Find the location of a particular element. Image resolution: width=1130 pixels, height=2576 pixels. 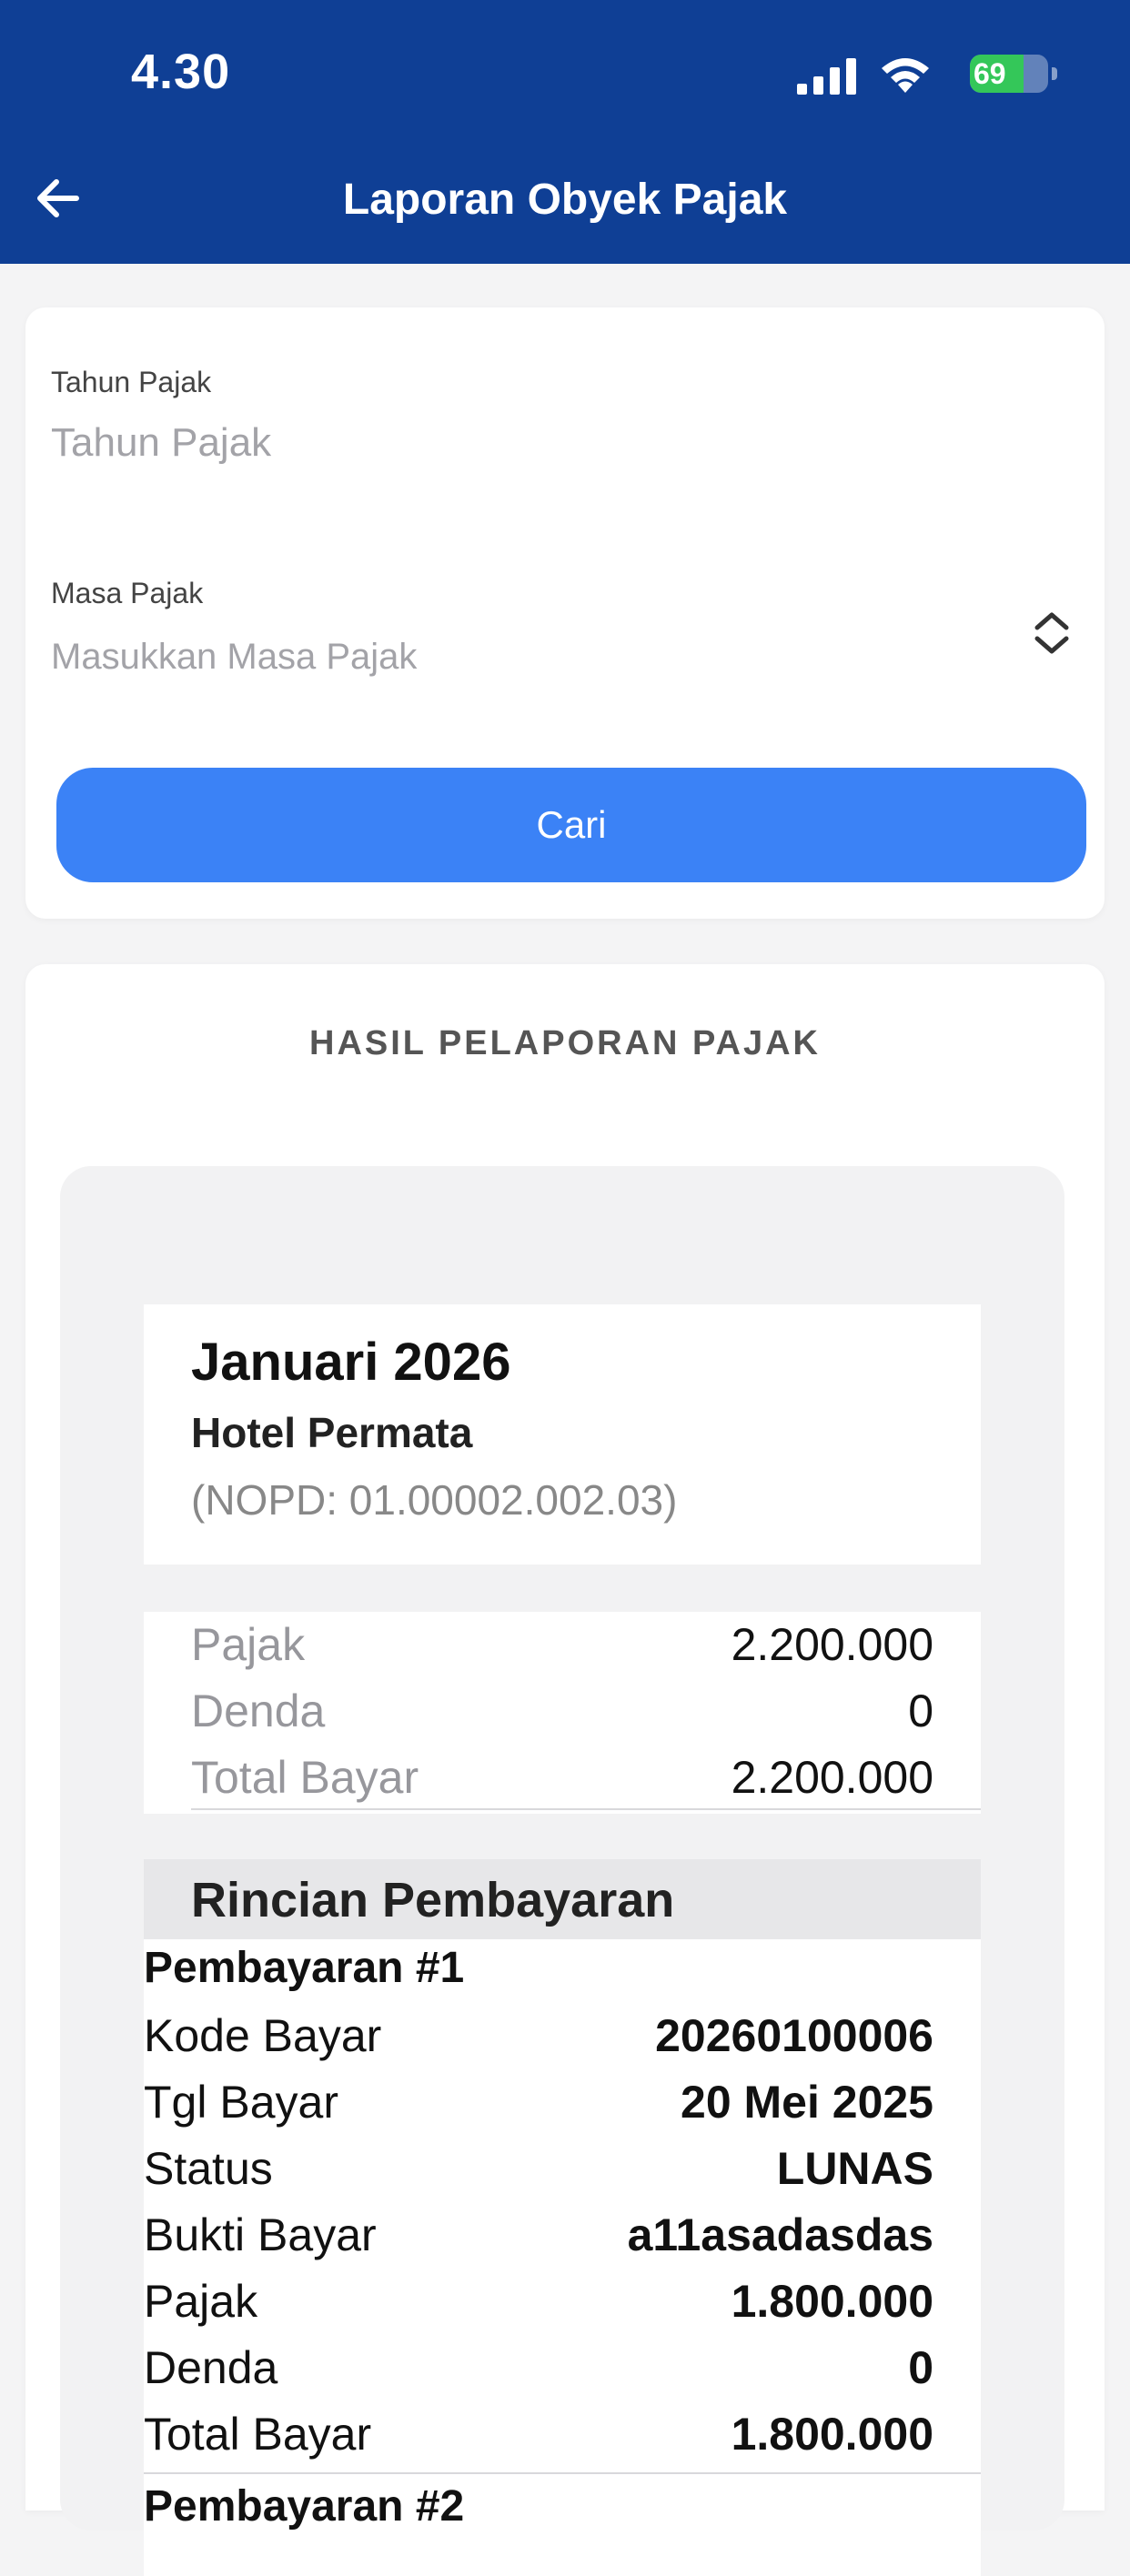

status-time: 4.30 is located at coordinates (181, 72).